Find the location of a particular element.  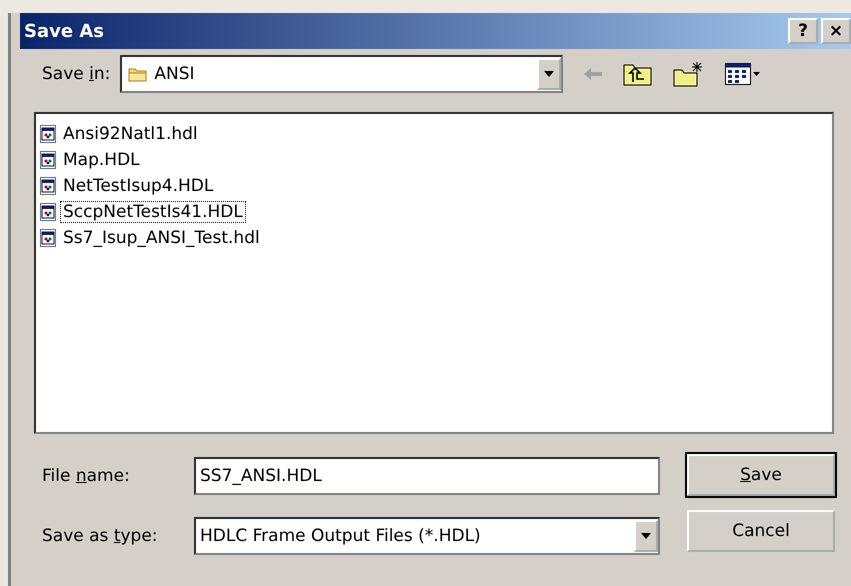

file-name-label: File name: is located at coordinates (86, 476).